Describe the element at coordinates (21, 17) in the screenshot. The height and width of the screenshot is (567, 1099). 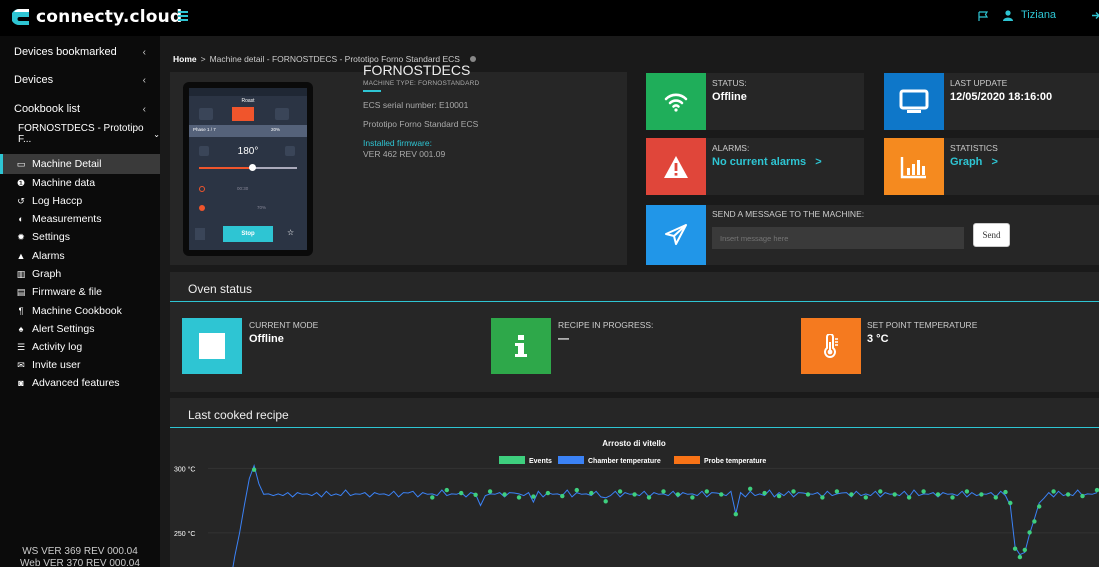
I see `connecty-logo-icon` at that location.